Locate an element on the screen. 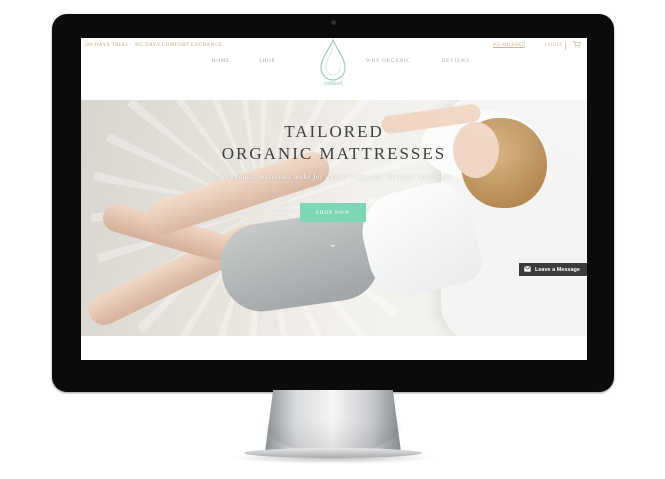  leave-message-button: Leave a Message is located at coordinates (553, 269).